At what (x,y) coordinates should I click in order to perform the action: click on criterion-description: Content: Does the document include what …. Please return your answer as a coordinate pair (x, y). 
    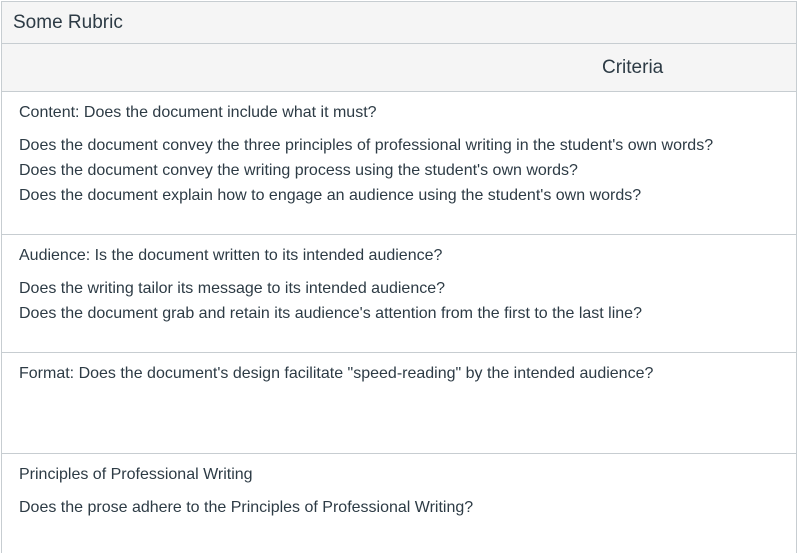
    Looking at the image, I should click on (198, 112).